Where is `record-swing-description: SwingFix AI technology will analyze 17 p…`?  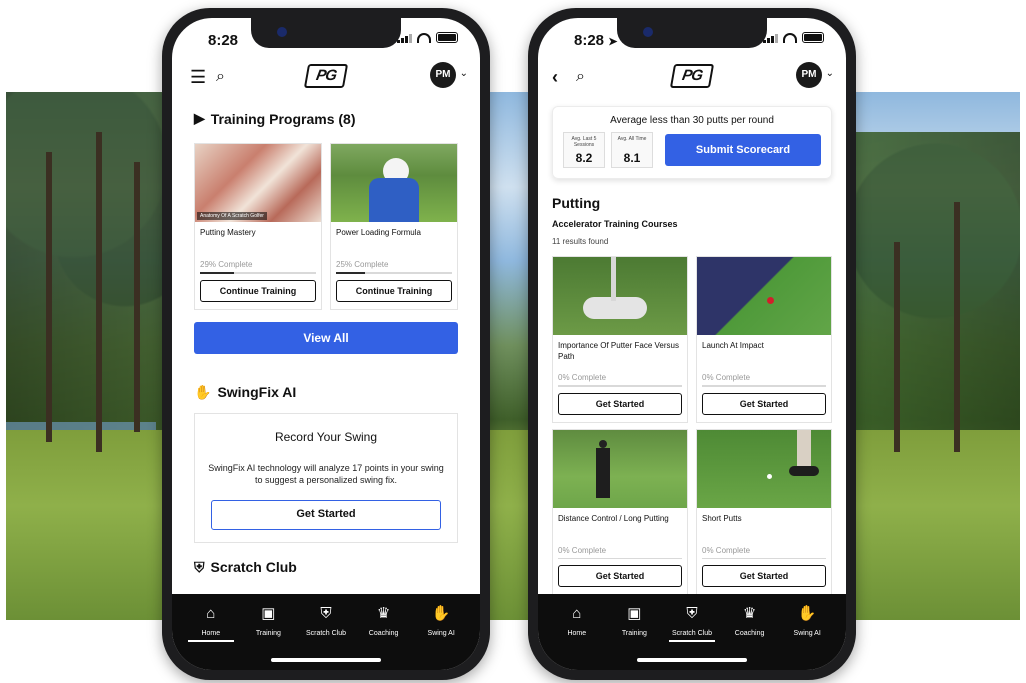 record-swing-description: SwingFix AI technology will analyze 17 p… is located at coordinates (326, 473).